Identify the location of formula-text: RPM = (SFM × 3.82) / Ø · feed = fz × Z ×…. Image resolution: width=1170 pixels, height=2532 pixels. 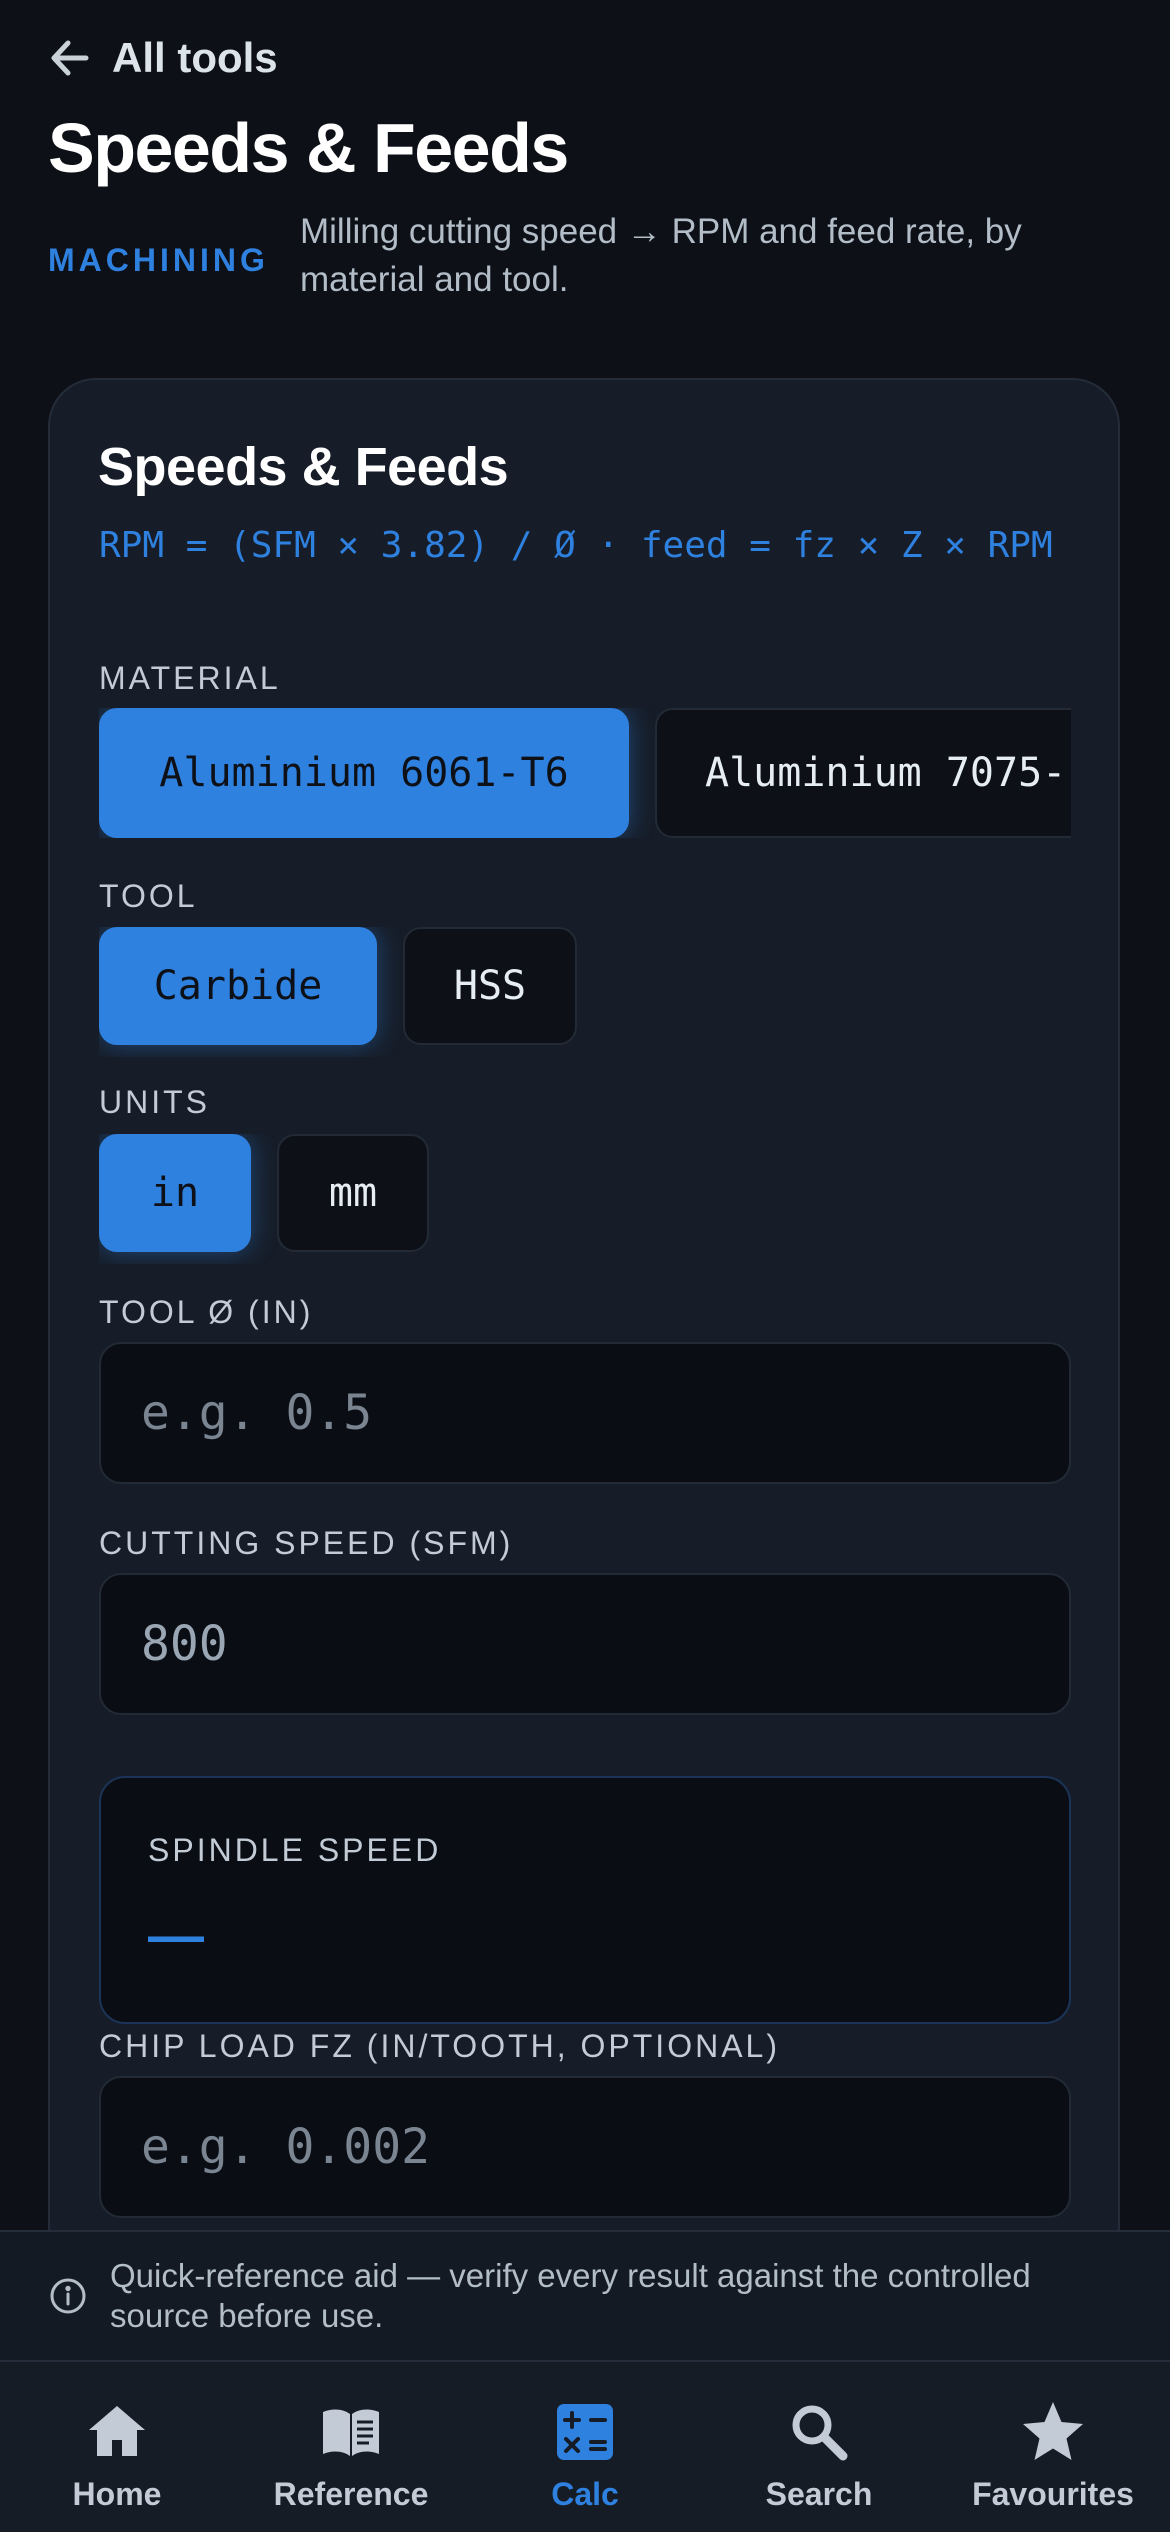
(576, 545).